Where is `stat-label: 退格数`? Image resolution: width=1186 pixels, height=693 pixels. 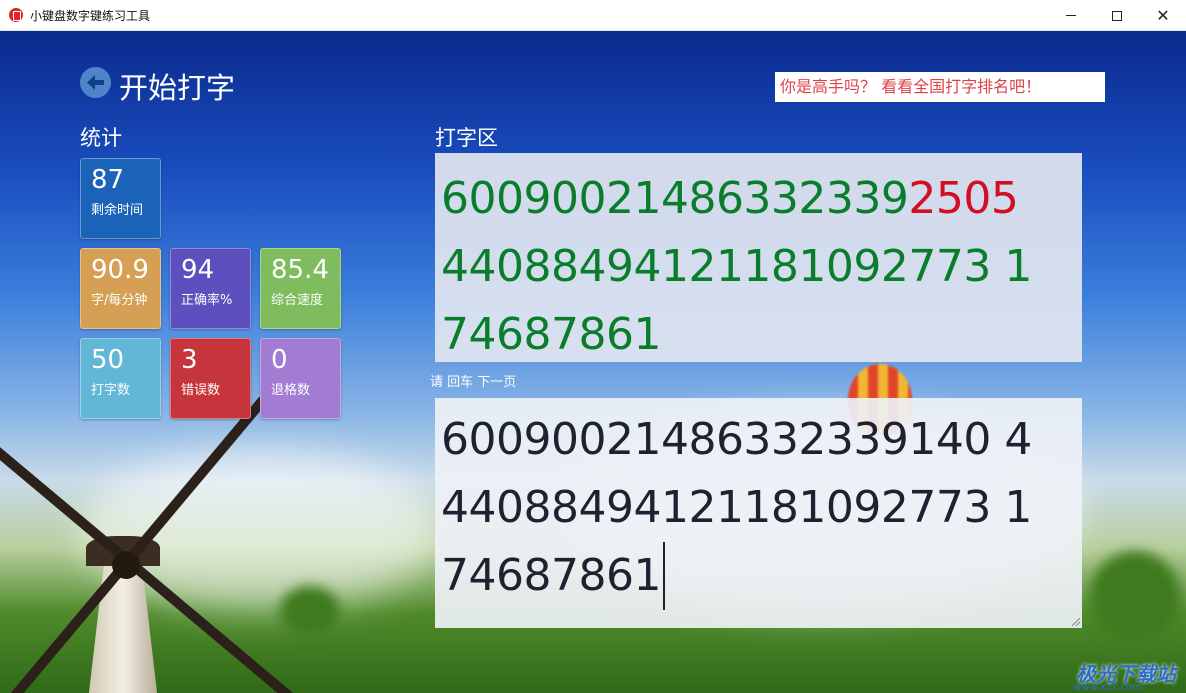 stat-label: 退格数 is located at coordinates (291, 390).